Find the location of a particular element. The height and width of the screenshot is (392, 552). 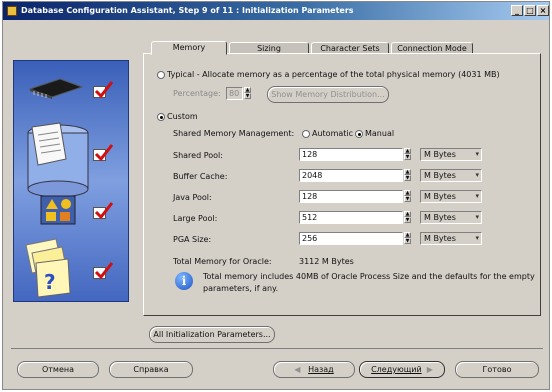

shared-pool-label: Shared Pool: is located at coordinates (198, 155).